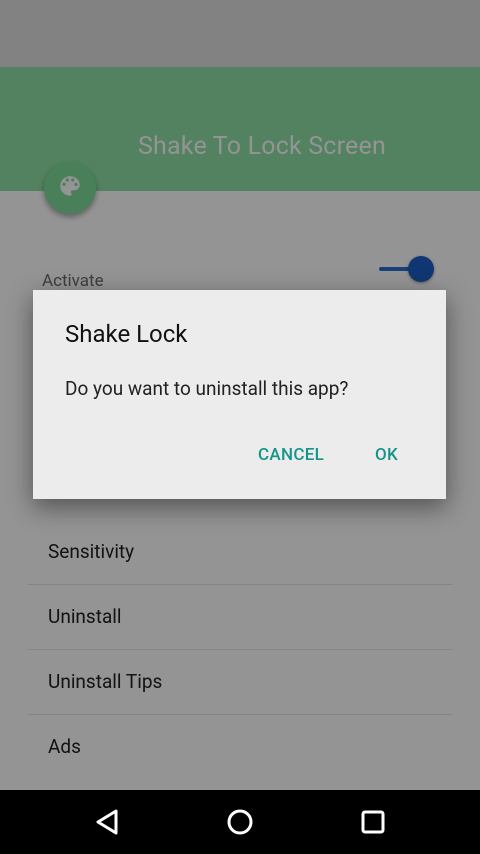  What do you see at coordinates (291, 455) in the screenshot?
I see `cancel-button: CANCEL` at bounding box center [291, 455].